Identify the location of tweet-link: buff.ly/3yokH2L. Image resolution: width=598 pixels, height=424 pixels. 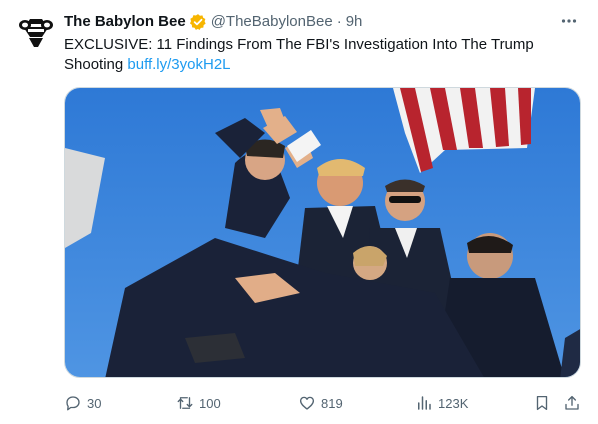
(178, 64).